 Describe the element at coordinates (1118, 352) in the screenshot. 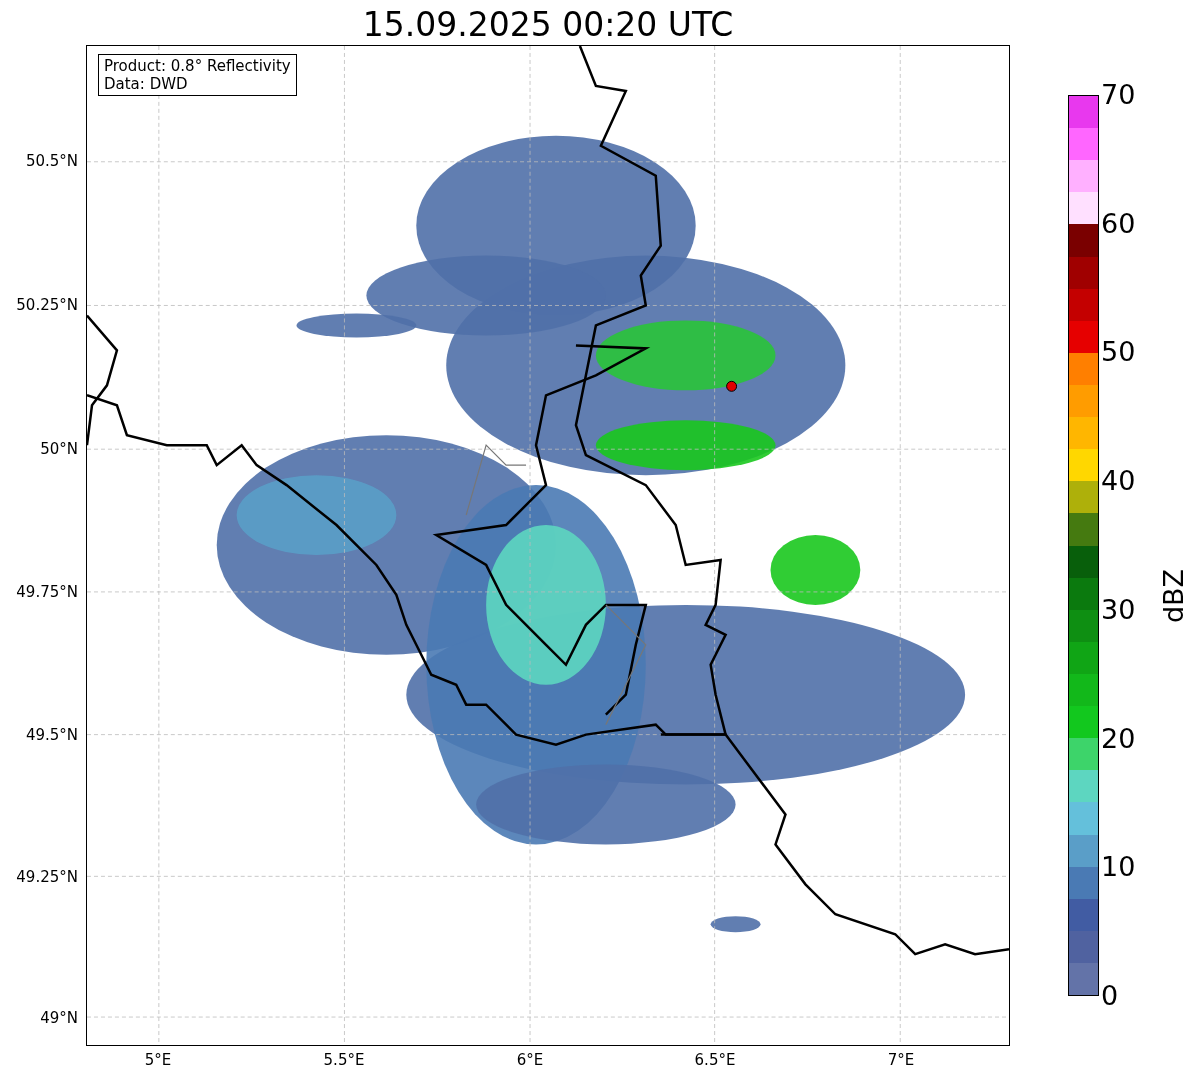

I see `colorbar-tick-label: 50` at that location.